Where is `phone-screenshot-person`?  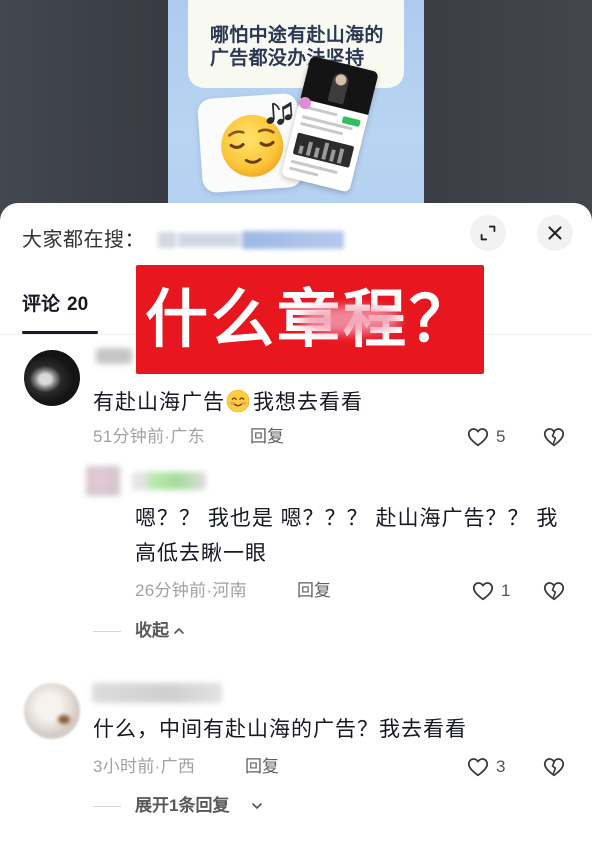
phone-screenshot-person is located at coordinates (339, 88).